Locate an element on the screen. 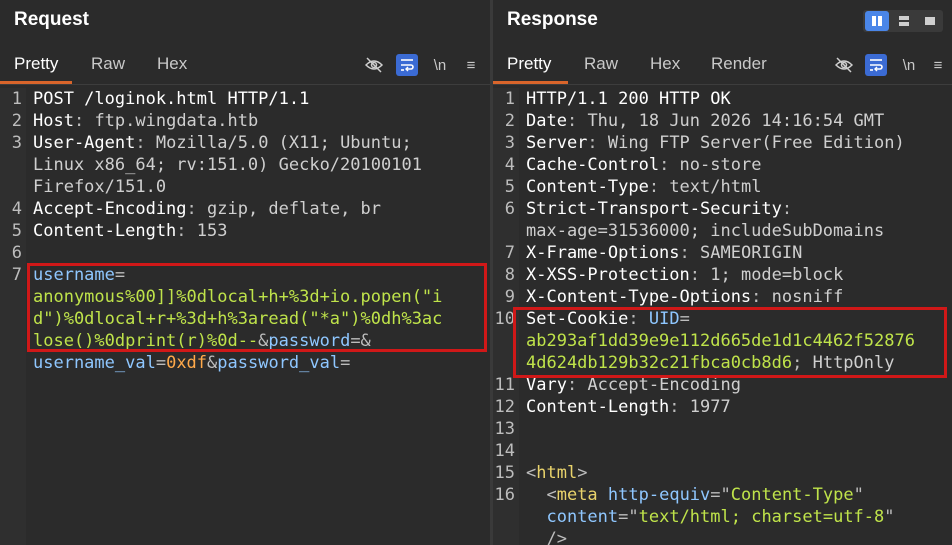  code-line: X-Content-Type-Options: nosniff is located at coordinates (684, 297).